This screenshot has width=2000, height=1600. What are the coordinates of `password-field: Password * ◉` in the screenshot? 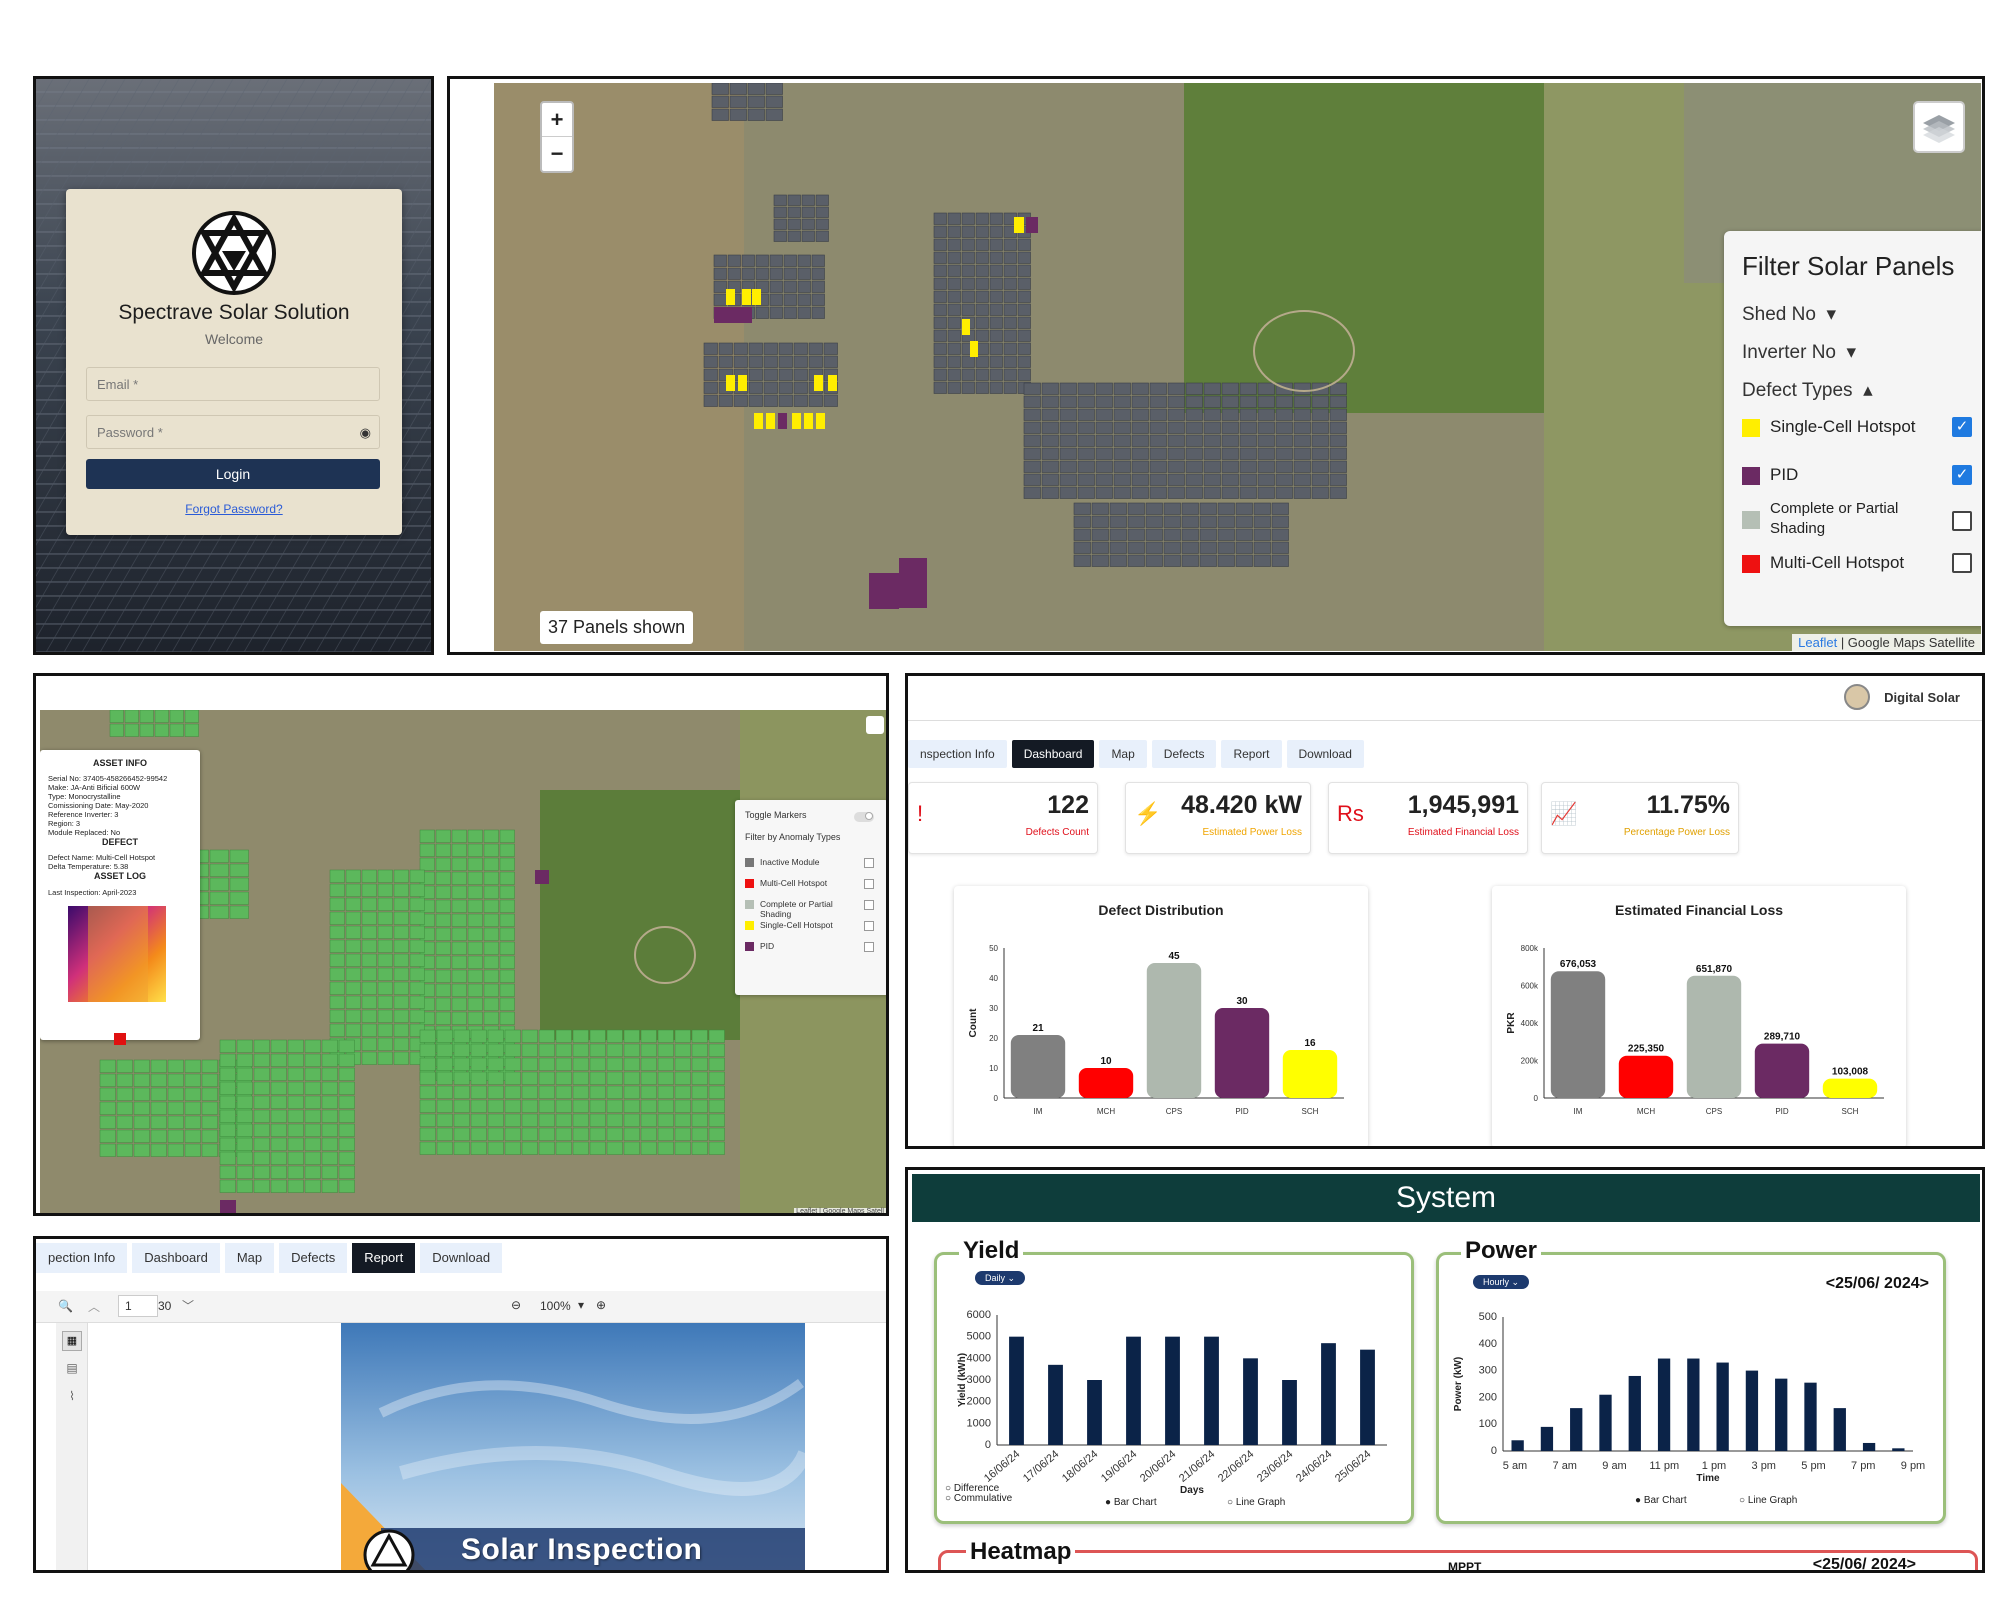 It's located at (233, 432).